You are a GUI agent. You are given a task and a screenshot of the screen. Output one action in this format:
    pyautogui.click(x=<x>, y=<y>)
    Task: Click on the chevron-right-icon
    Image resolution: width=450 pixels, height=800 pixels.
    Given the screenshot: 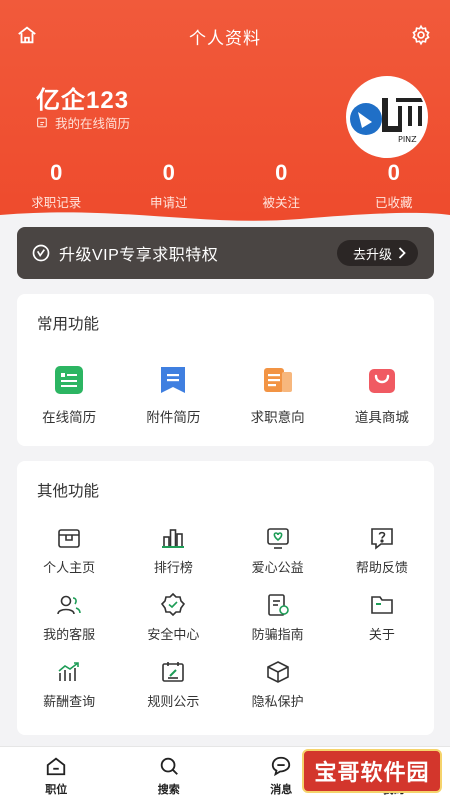 What is the action you would take?
    pyautogui.click(x=402, y=253)
    